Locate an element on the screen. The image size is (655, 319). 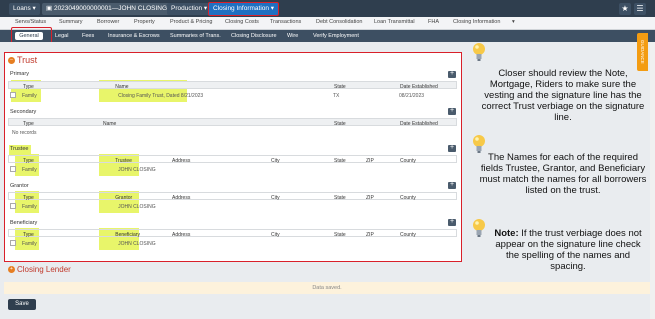
add-secondary-button: + is located at coordinates (452, 111).